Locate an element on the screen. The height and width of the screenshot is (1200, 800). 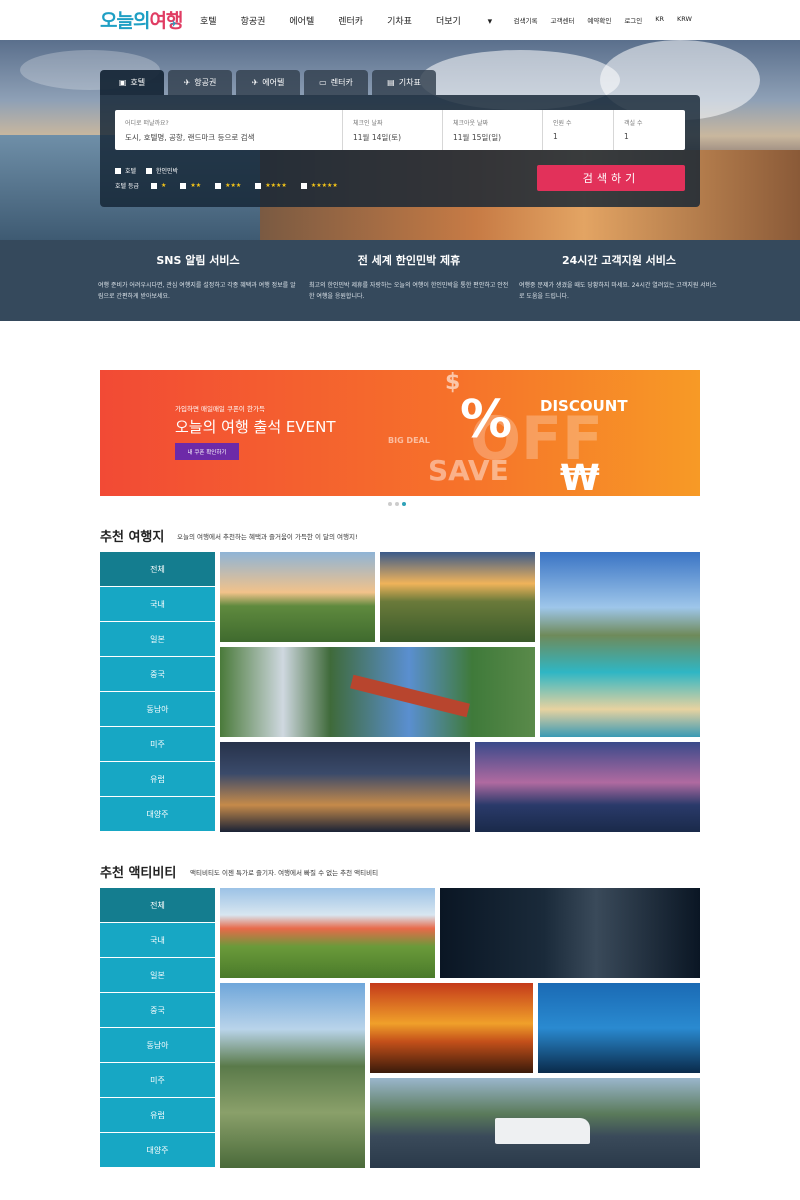
service-title: SNS 알림 서비스 is located at coordinates (198, 260).